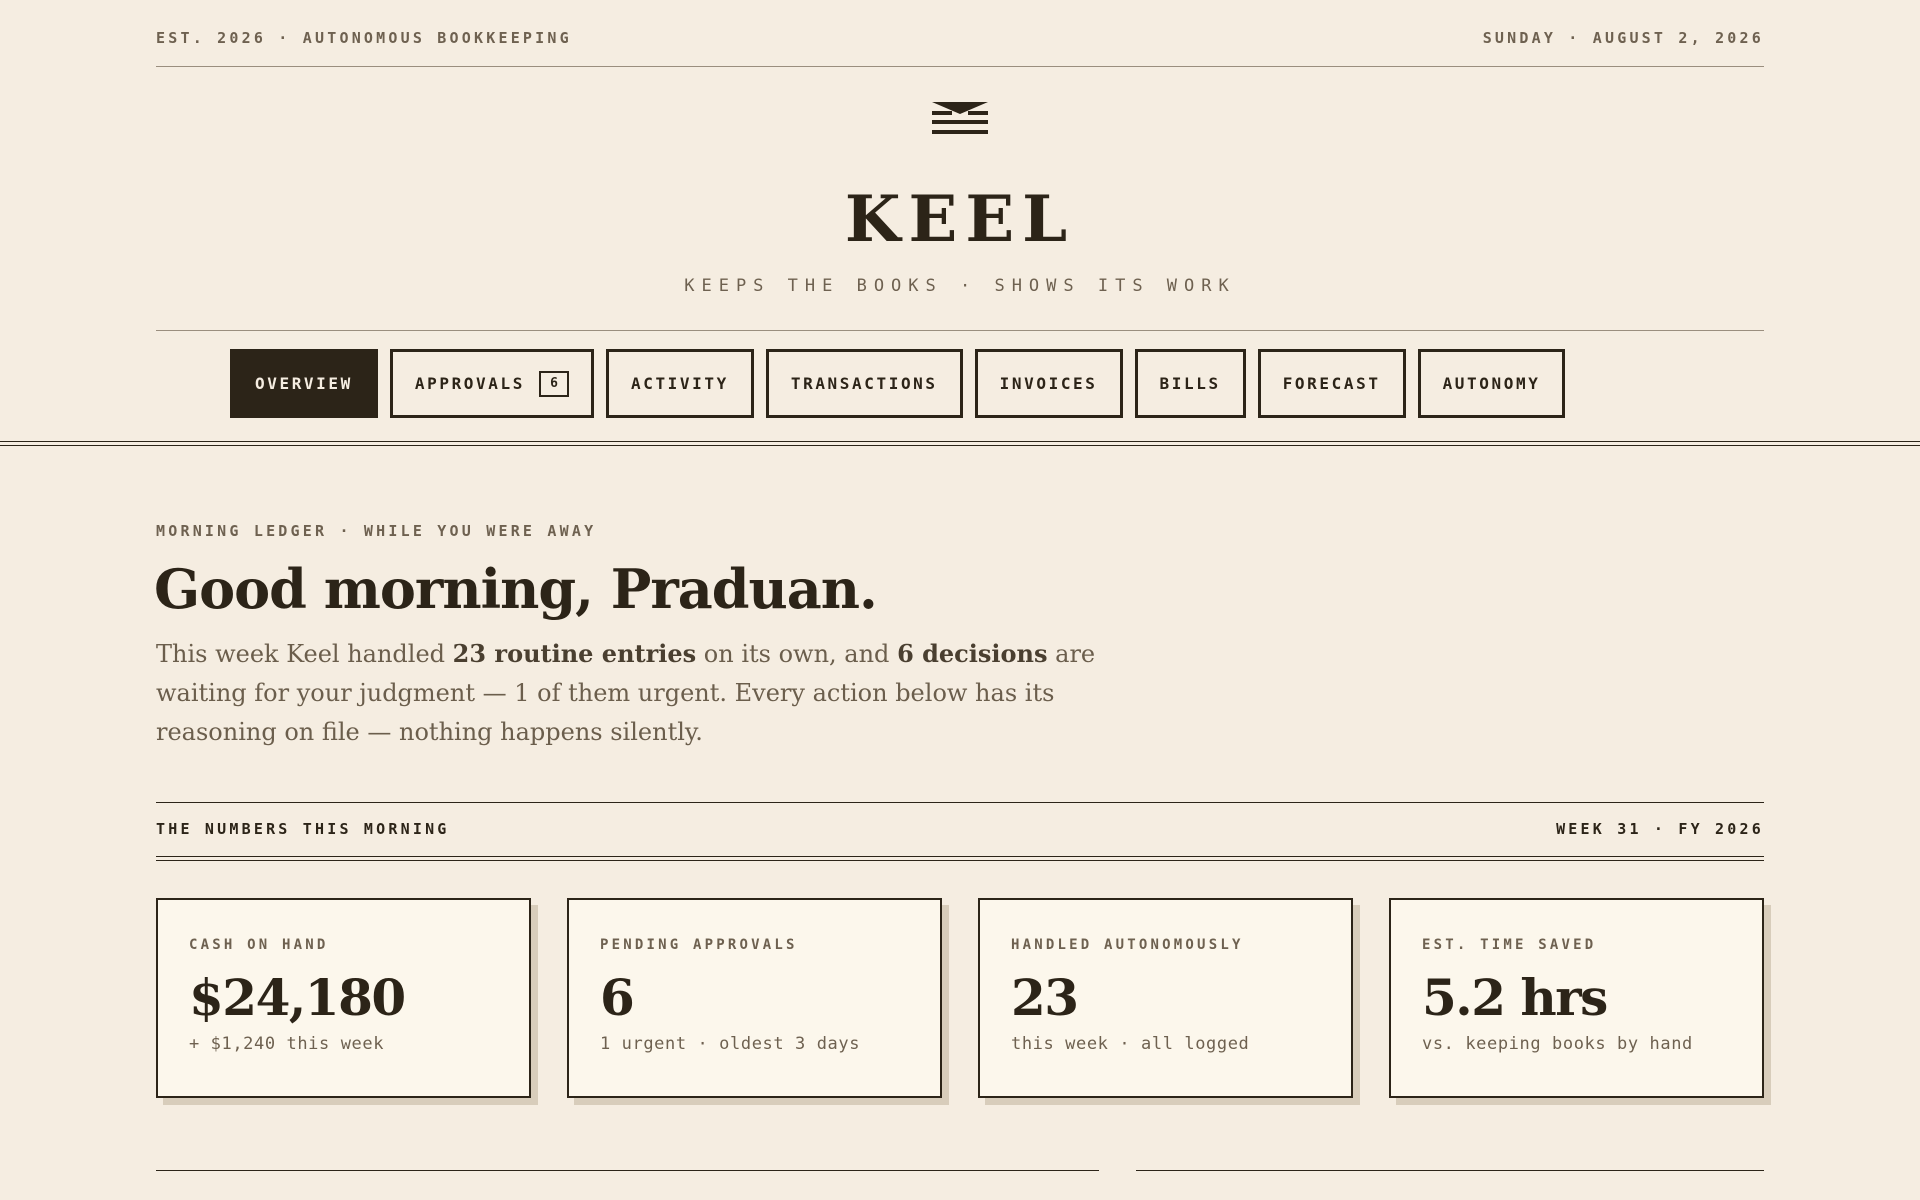 Image resolution: width=1920 pixels, height=1200 pixels. Describe the element at coordinates (960, 219) in the screenshot. I see `brand-name: KEEL` at that location.